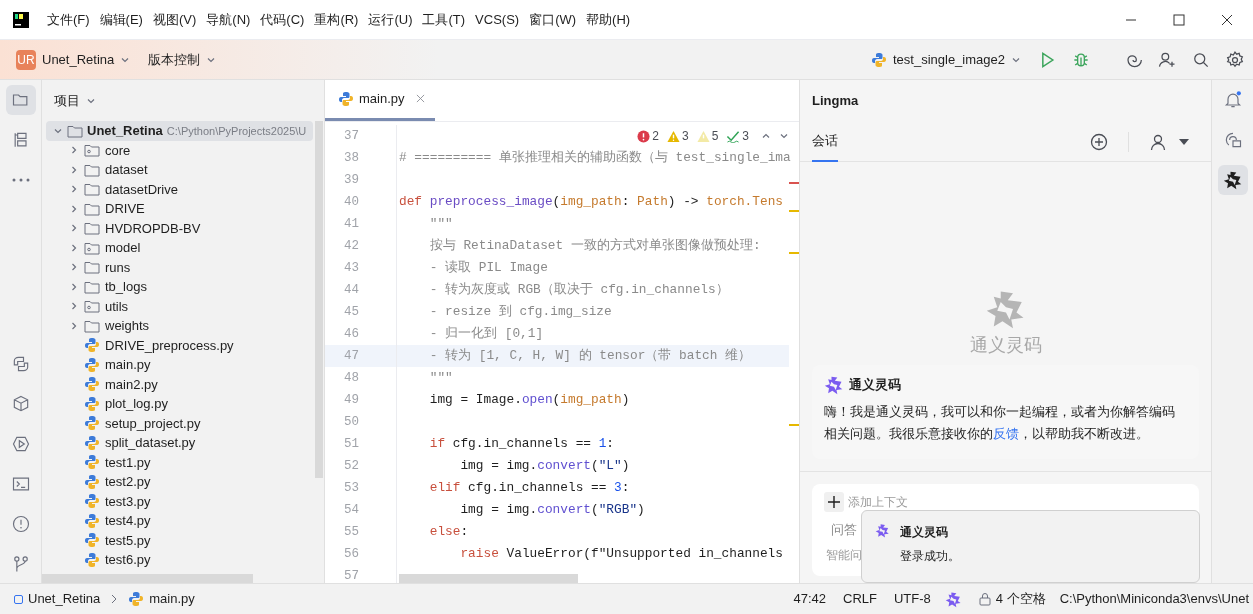 This screenshot has width=1253, height=614. I want to click on panel-title: Lingma, so click(835, 101).